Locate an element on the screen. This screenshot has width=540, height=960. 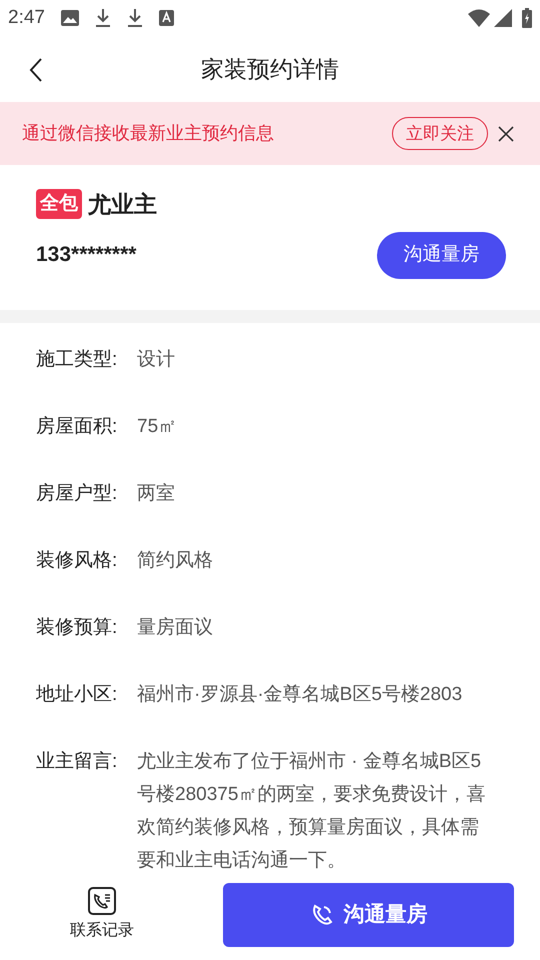
close-icon is located at coordinates (506, 134).